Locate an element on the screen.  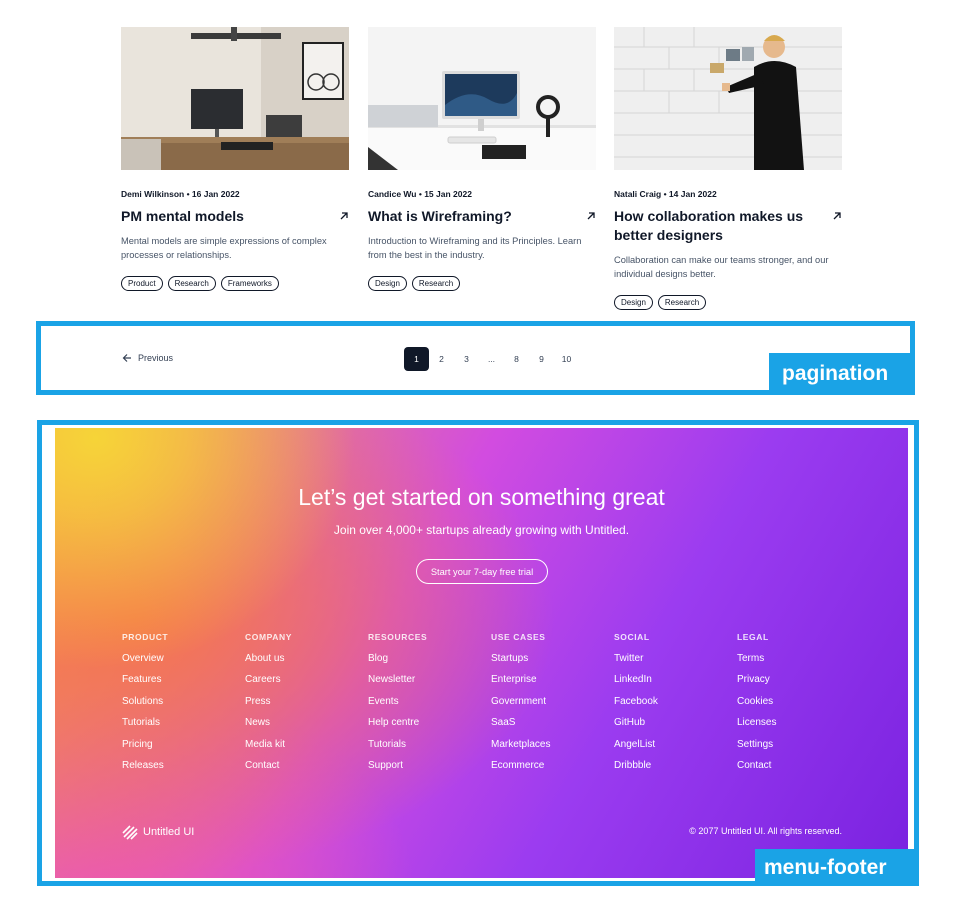
footer-link: Twitter is located at coordinates (669, 662).